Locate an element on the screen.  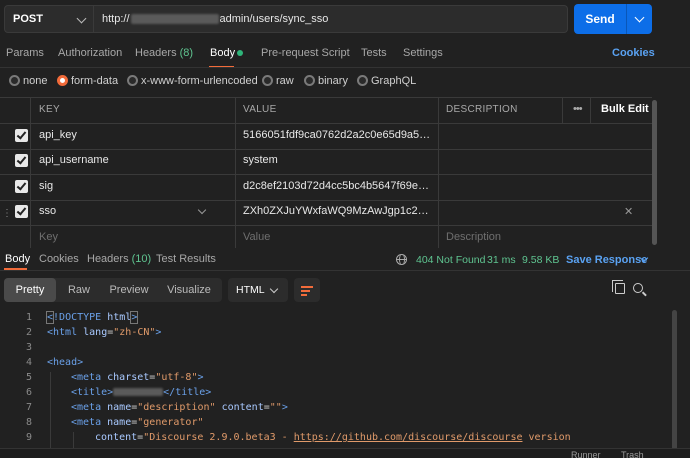
line-number: 8 is located at coordinates (28, 422).